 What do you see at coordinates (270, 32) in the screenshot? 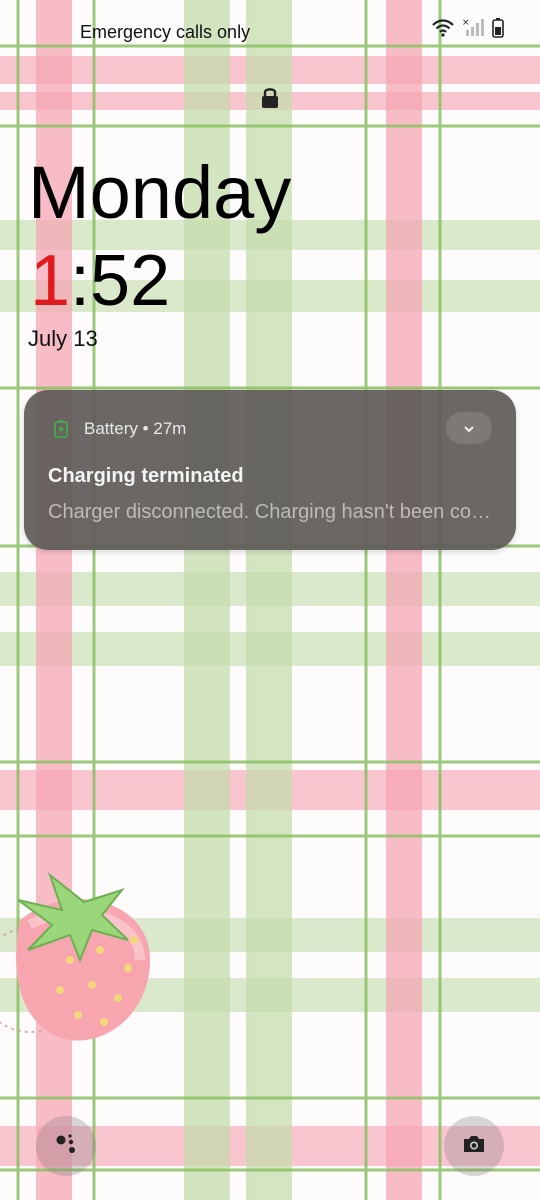
I see `status-bar: Emergency calls only ×` at bounding box center [270, 32].